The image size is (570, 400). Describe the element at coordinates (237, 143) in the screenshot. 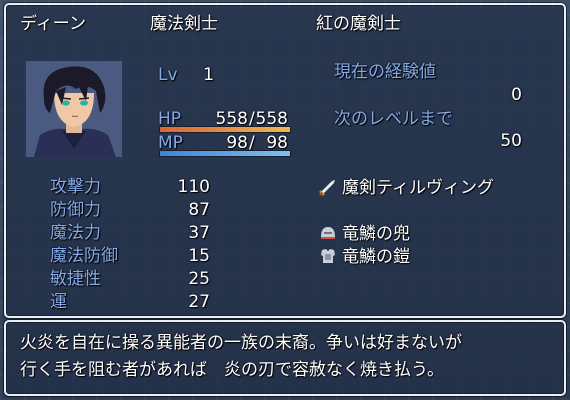

I see `mp-current: 98` at that location.